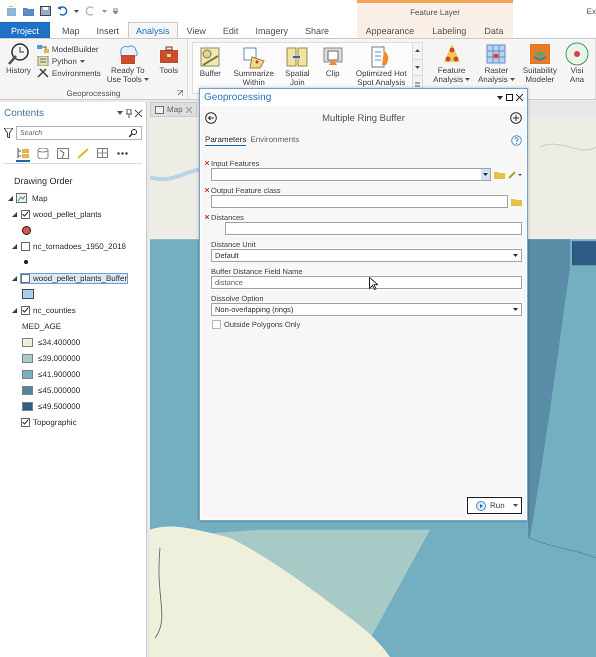  I want to click on polygon-select-icon, so click(63, 153).